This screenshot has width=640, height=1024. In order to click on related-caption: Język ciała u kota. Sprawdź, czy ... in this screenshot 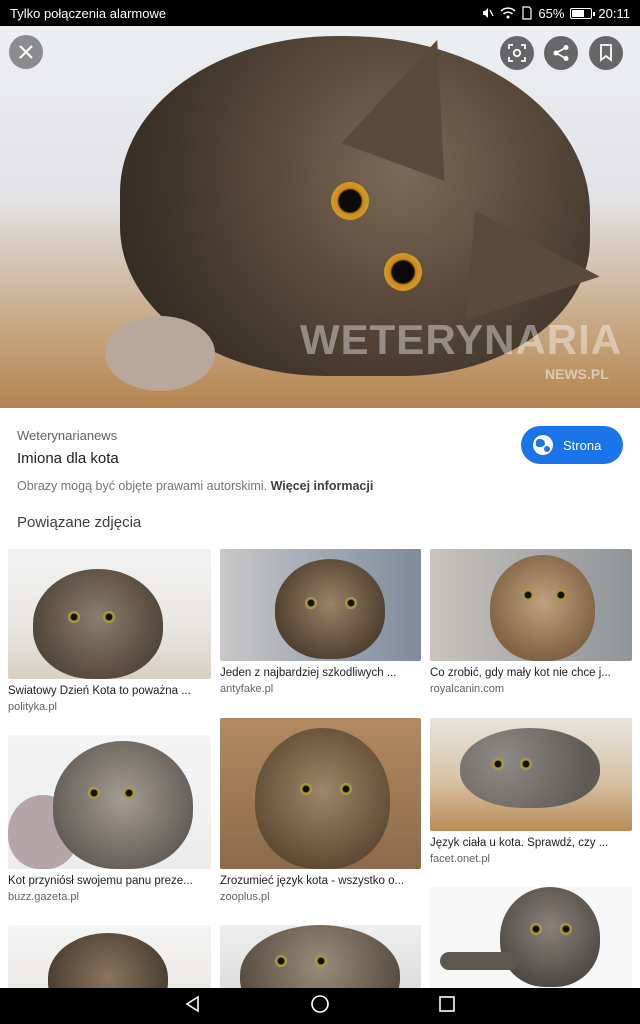, I will do `click(519, 843)`.